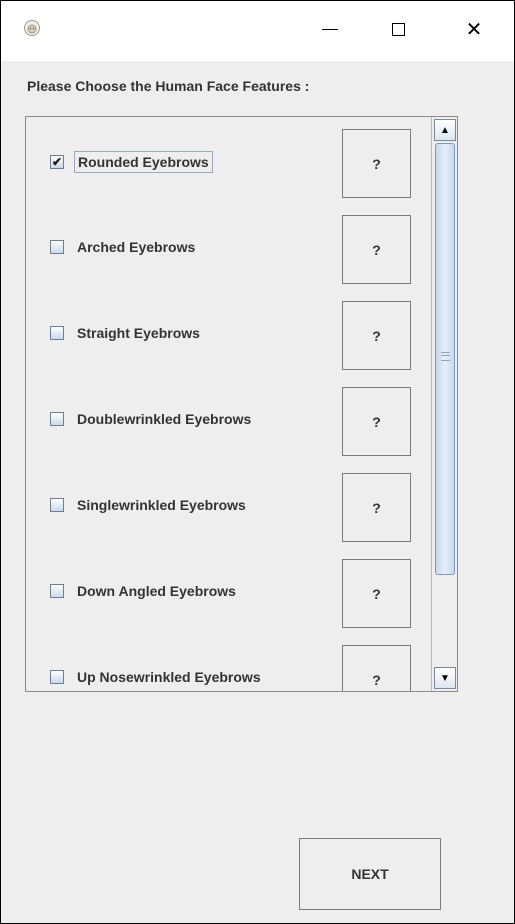 The height and width of the screenshot is (924, 515). Describe the element at coordinates (32, 28) in the screenshot. I see `lion-head-icon` at that location.